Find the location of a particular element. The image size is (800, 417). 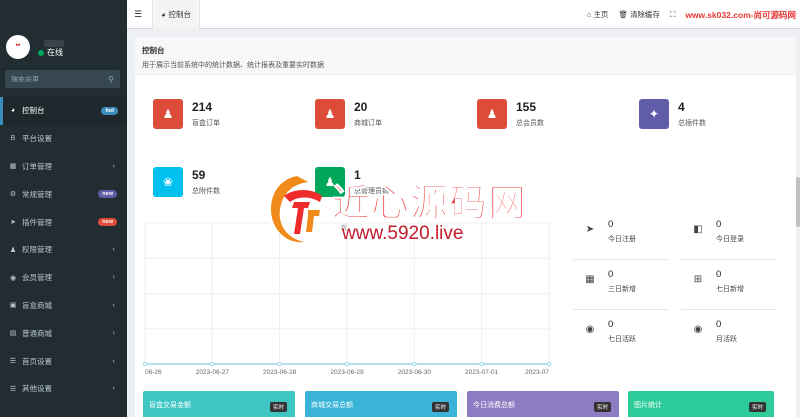

menu-badge: new is located at coordinates (107, 194).